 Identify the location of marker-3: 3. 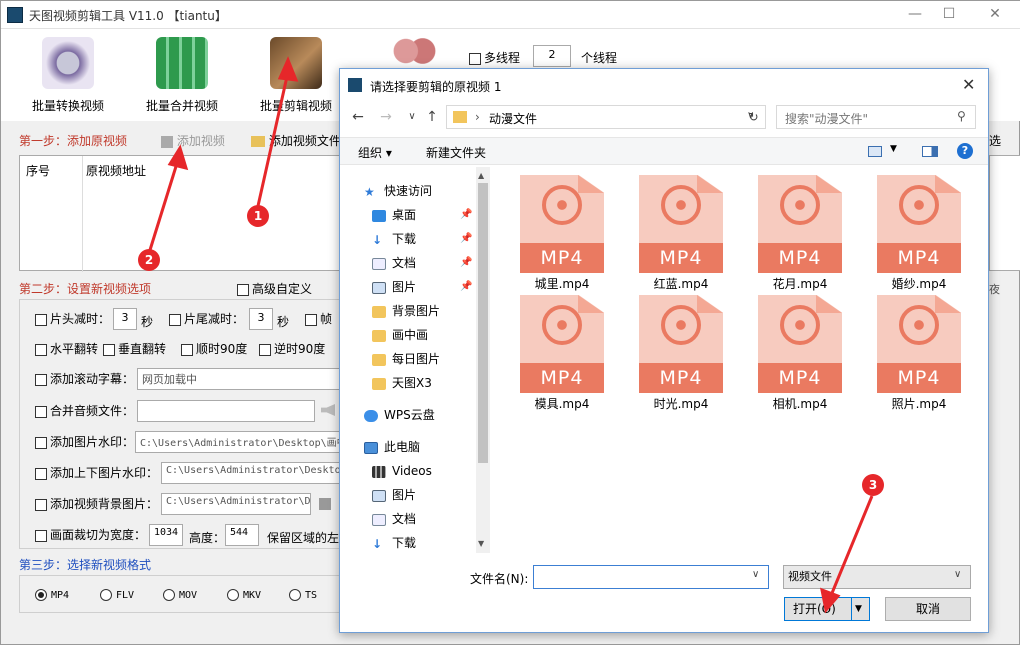
(873, 485).